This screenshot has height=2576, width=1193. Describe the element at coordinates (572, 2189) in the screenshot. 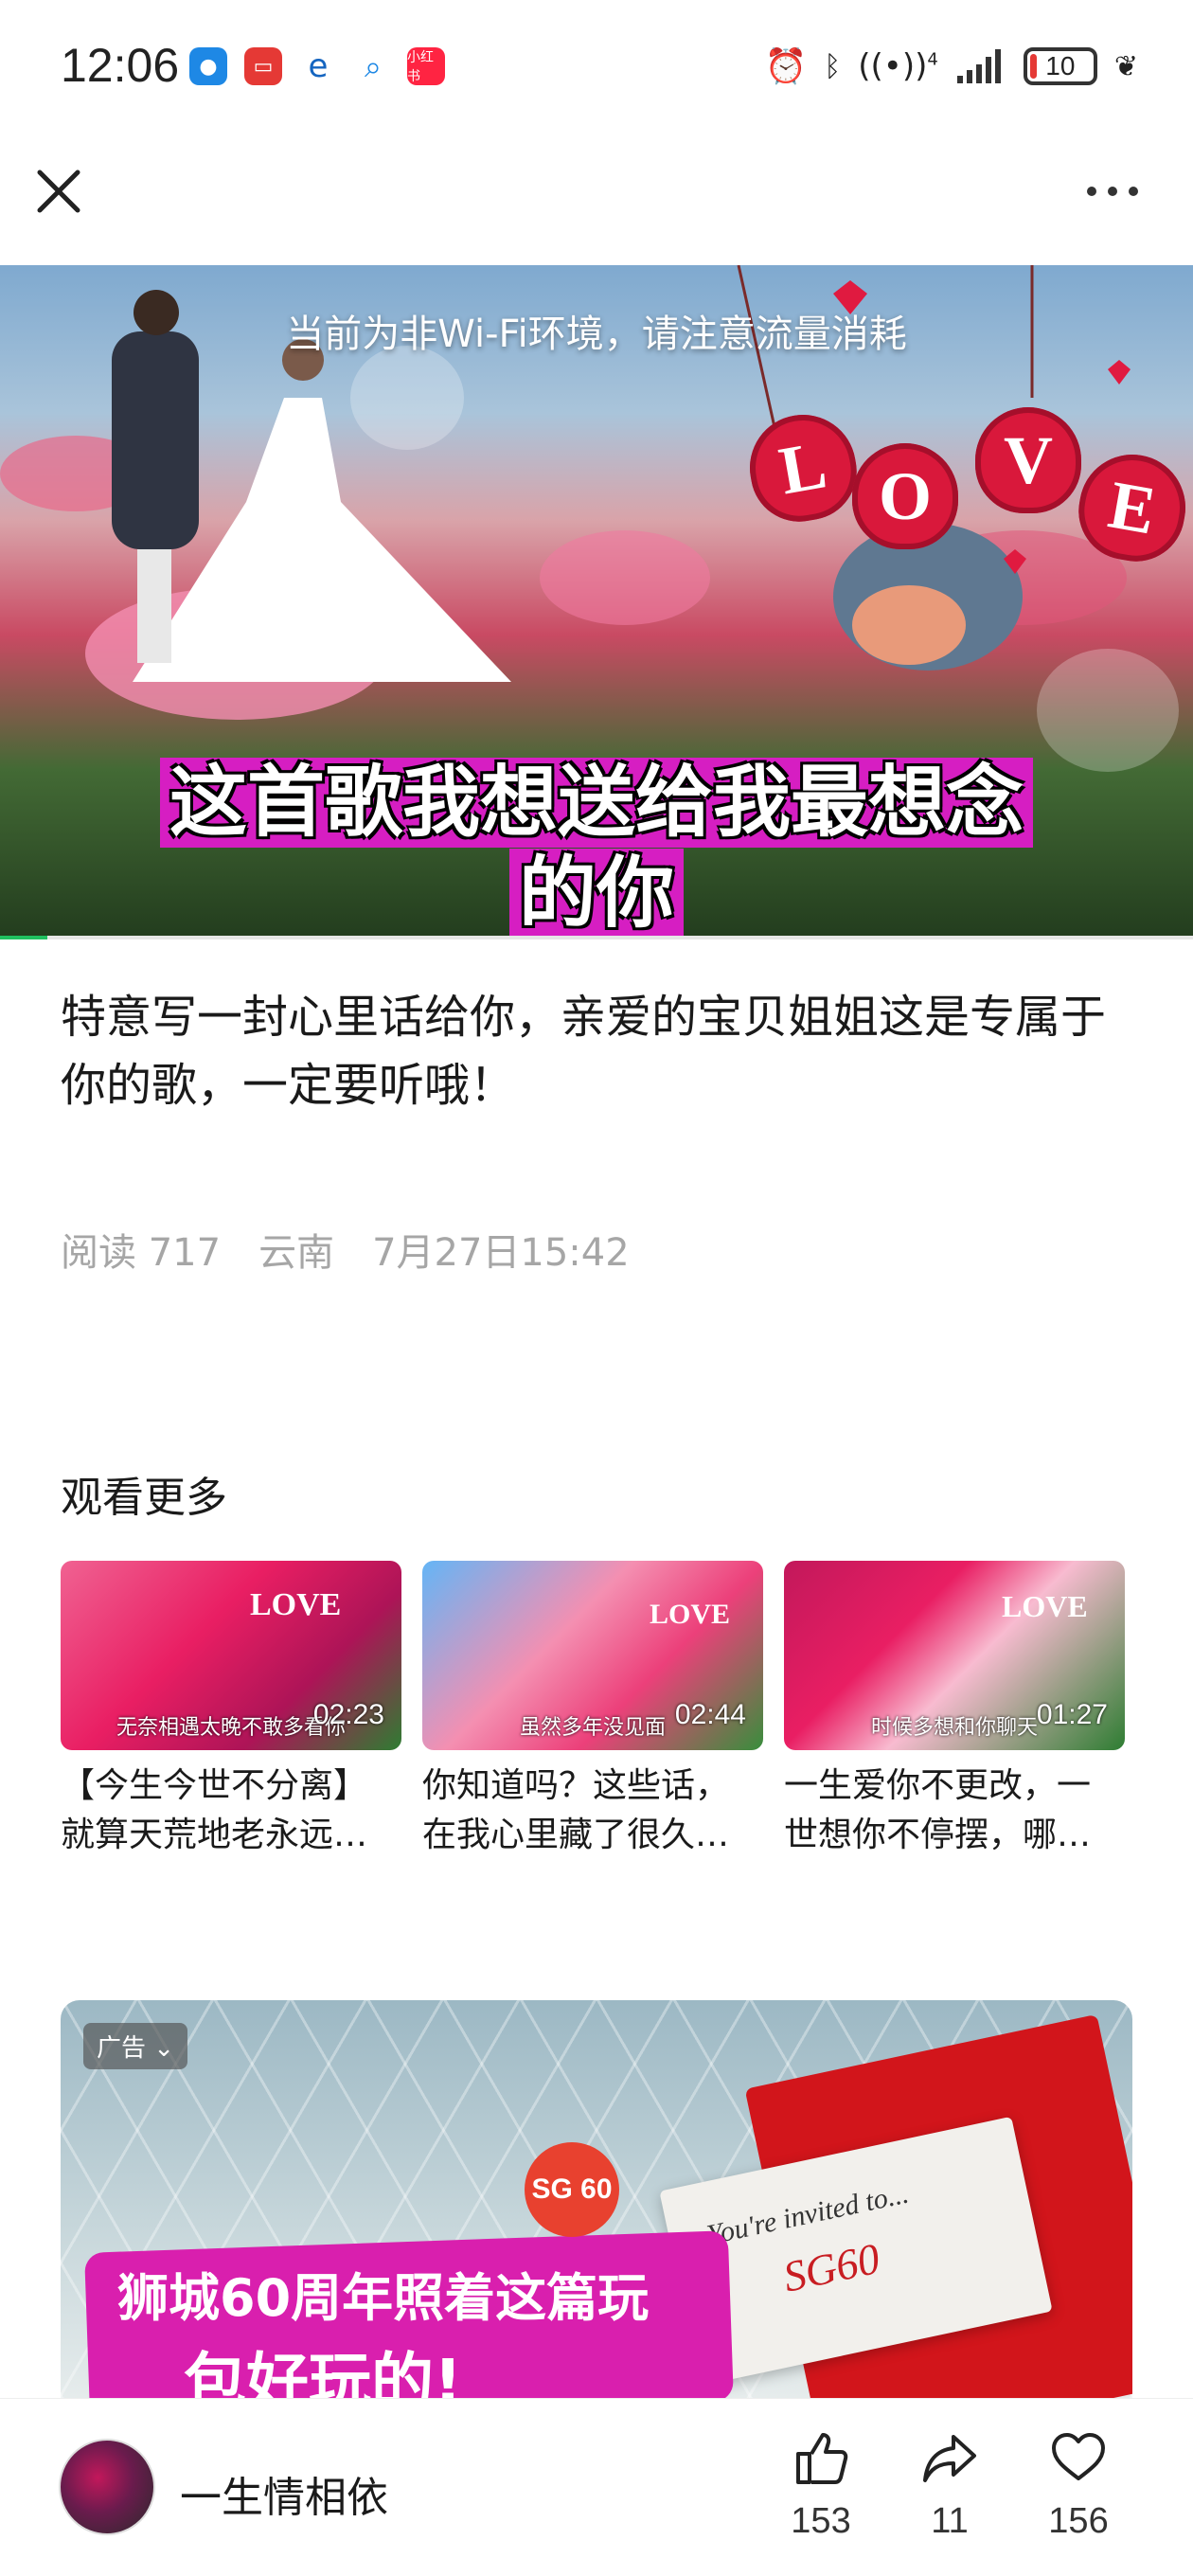

I see `sg60-logo: SG 60` at that location.